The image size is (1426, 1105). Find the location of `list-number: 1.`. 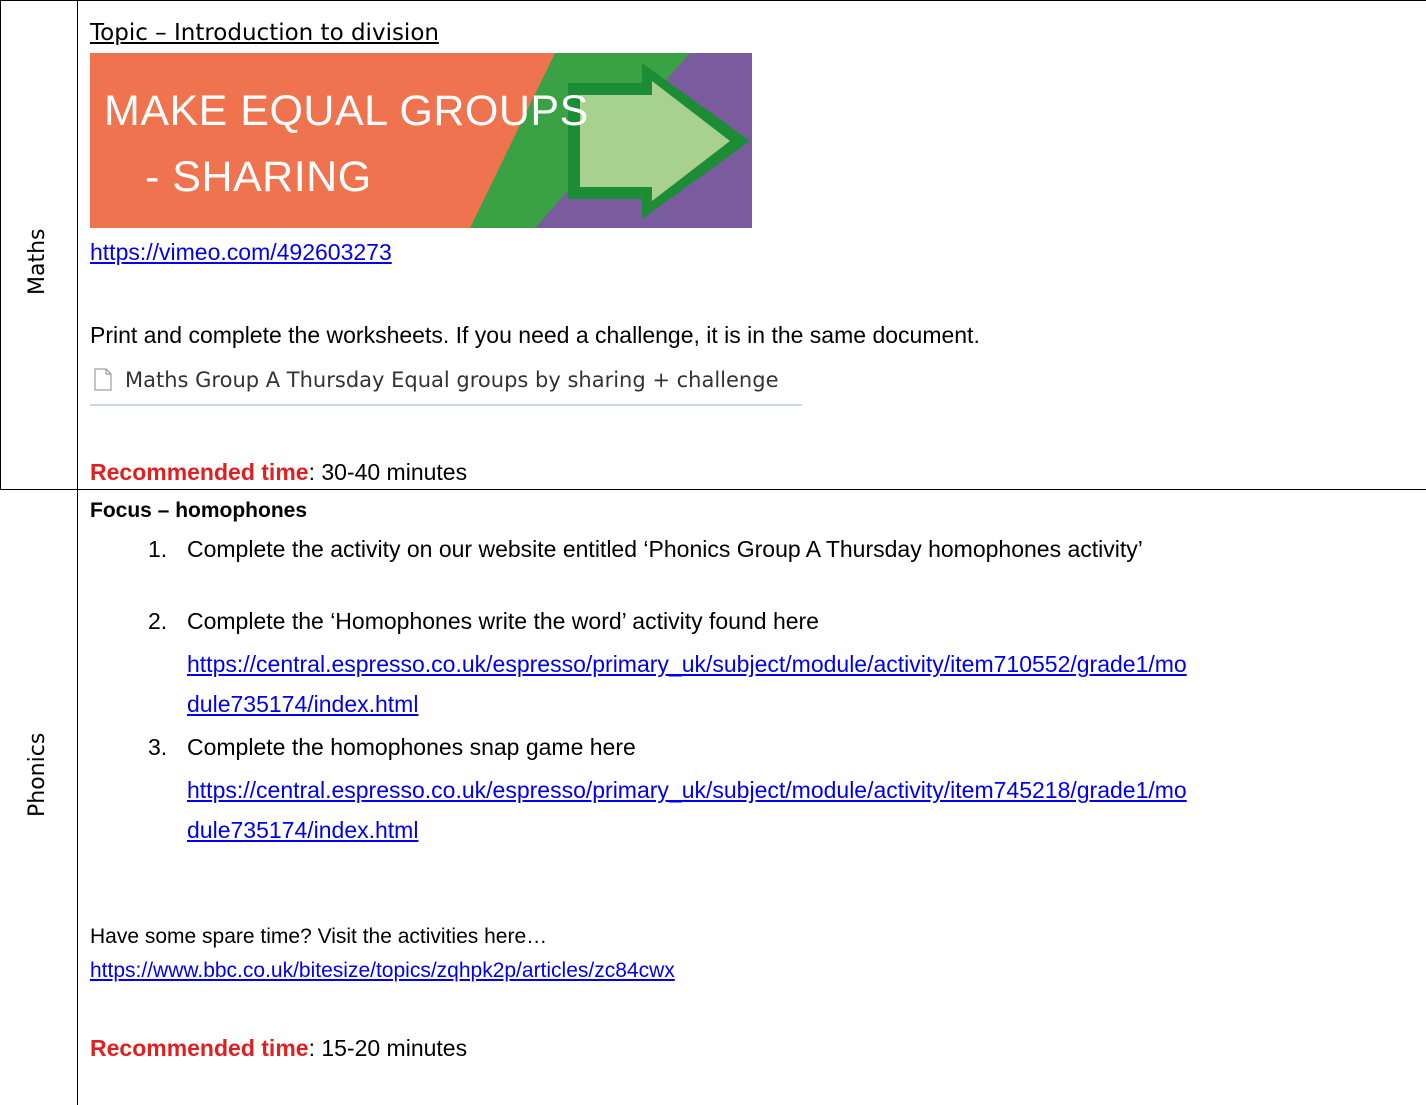

list-number: 1. is located at coordinates (158, 549).